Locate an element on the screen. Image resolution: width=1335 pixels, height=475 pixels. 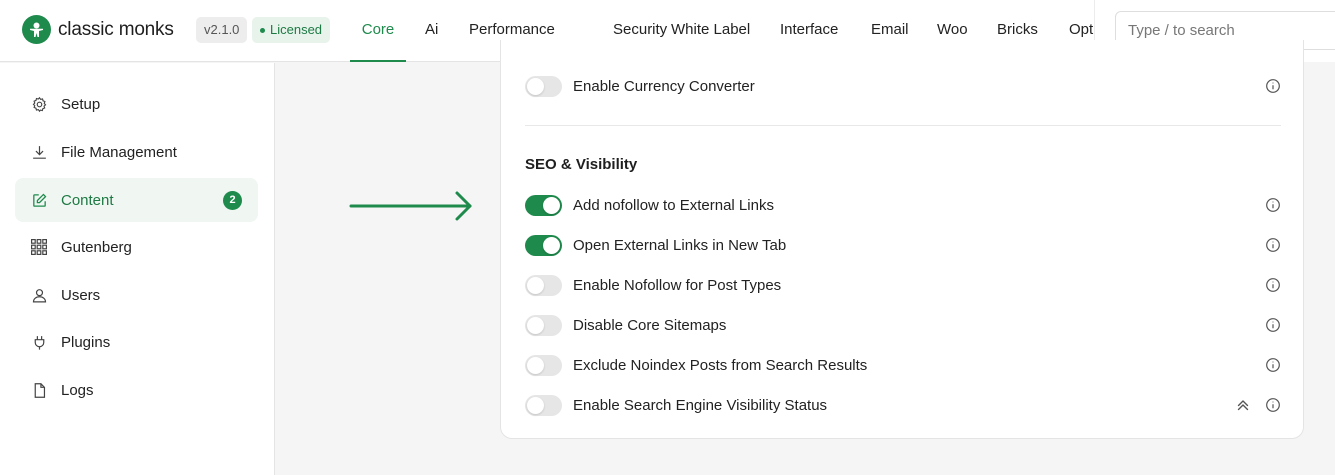
arrow-right-icon is located at coordinates (412, 208).